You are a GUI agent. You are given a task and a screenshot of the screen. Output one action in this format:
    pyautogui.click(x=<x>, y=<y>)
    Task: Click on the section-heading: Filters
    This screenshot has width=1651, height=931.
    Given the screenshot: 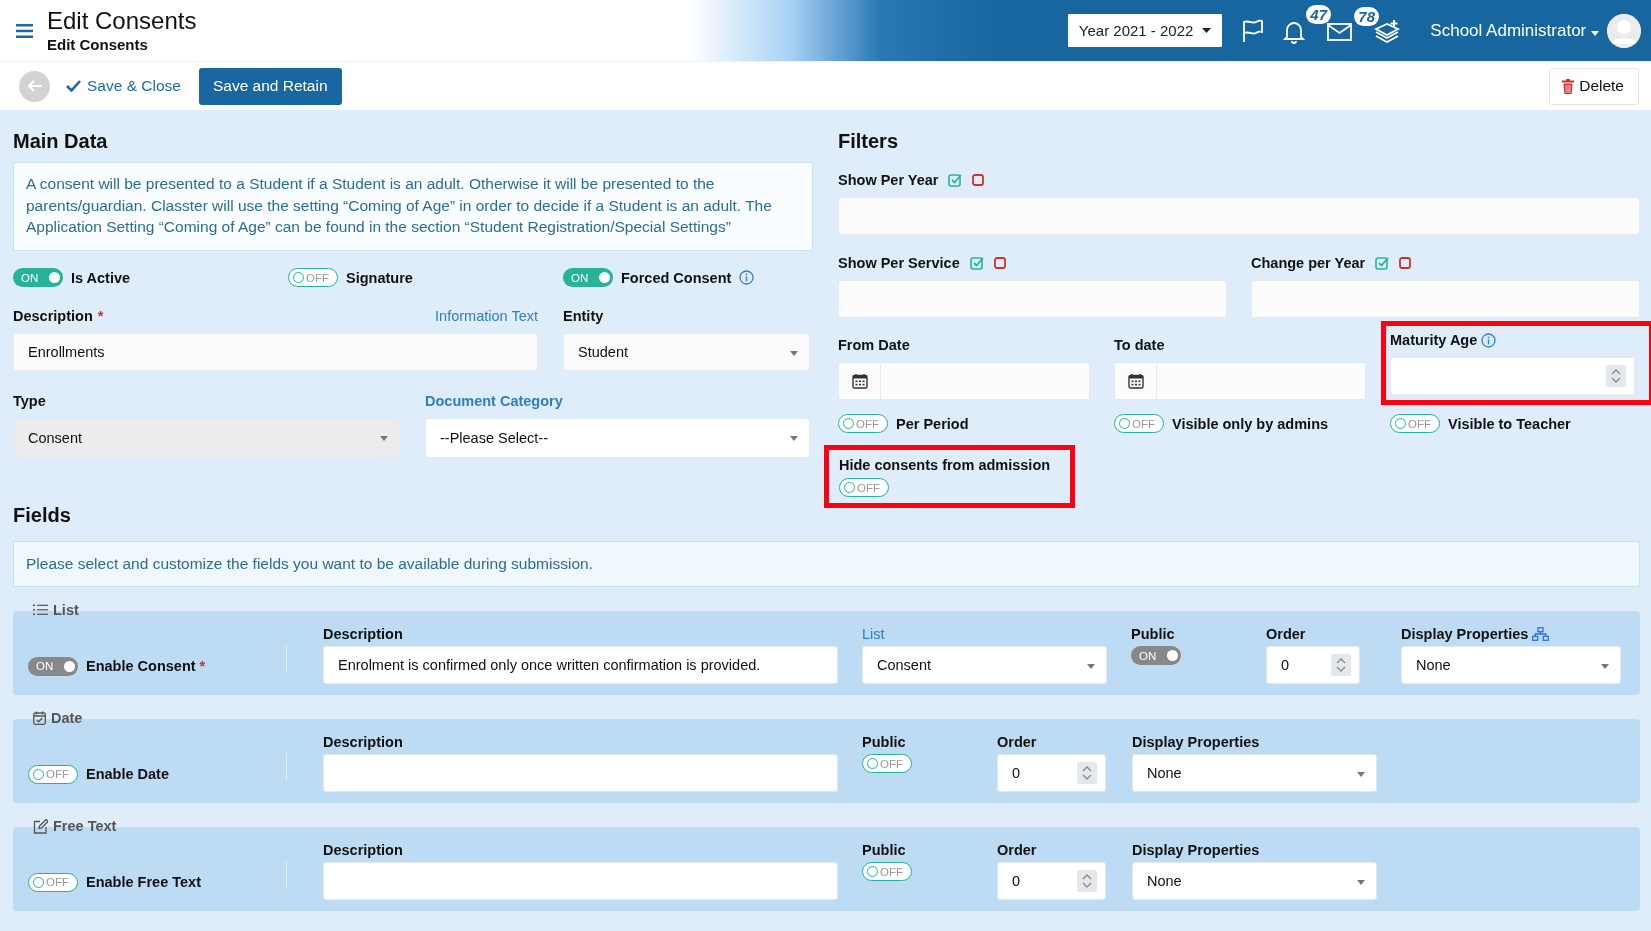 What is the action you would take?
    pyautogui.click(x=869, y=141)
    